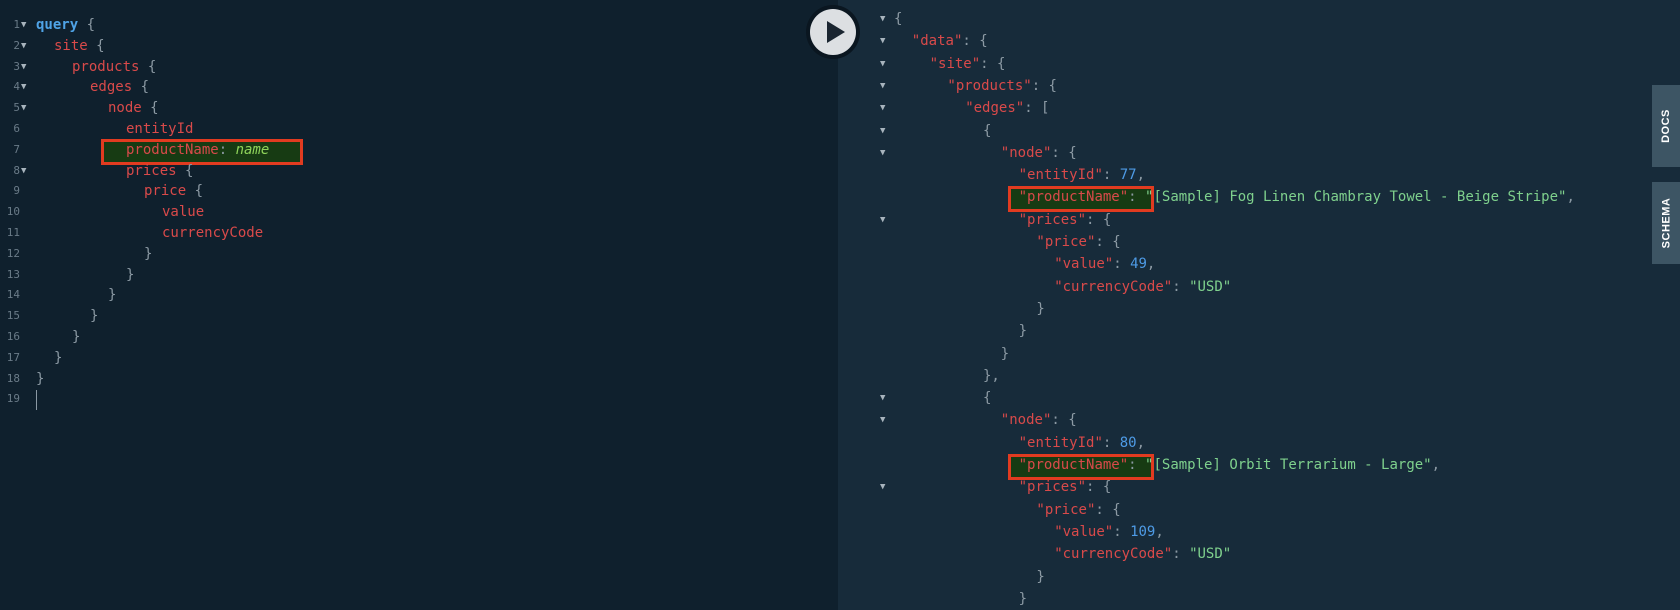  I want to click on line-number: 4, so click(16, 87).